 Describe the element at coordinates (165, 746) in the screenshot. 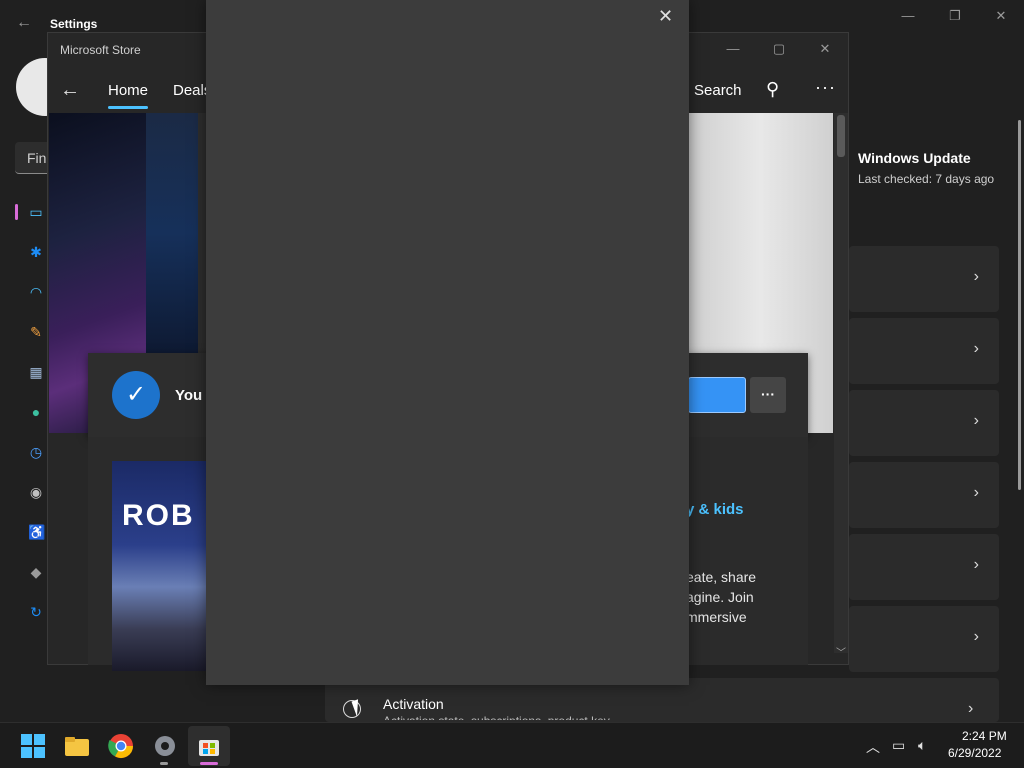

I see `settings-gear-icon` at that location.